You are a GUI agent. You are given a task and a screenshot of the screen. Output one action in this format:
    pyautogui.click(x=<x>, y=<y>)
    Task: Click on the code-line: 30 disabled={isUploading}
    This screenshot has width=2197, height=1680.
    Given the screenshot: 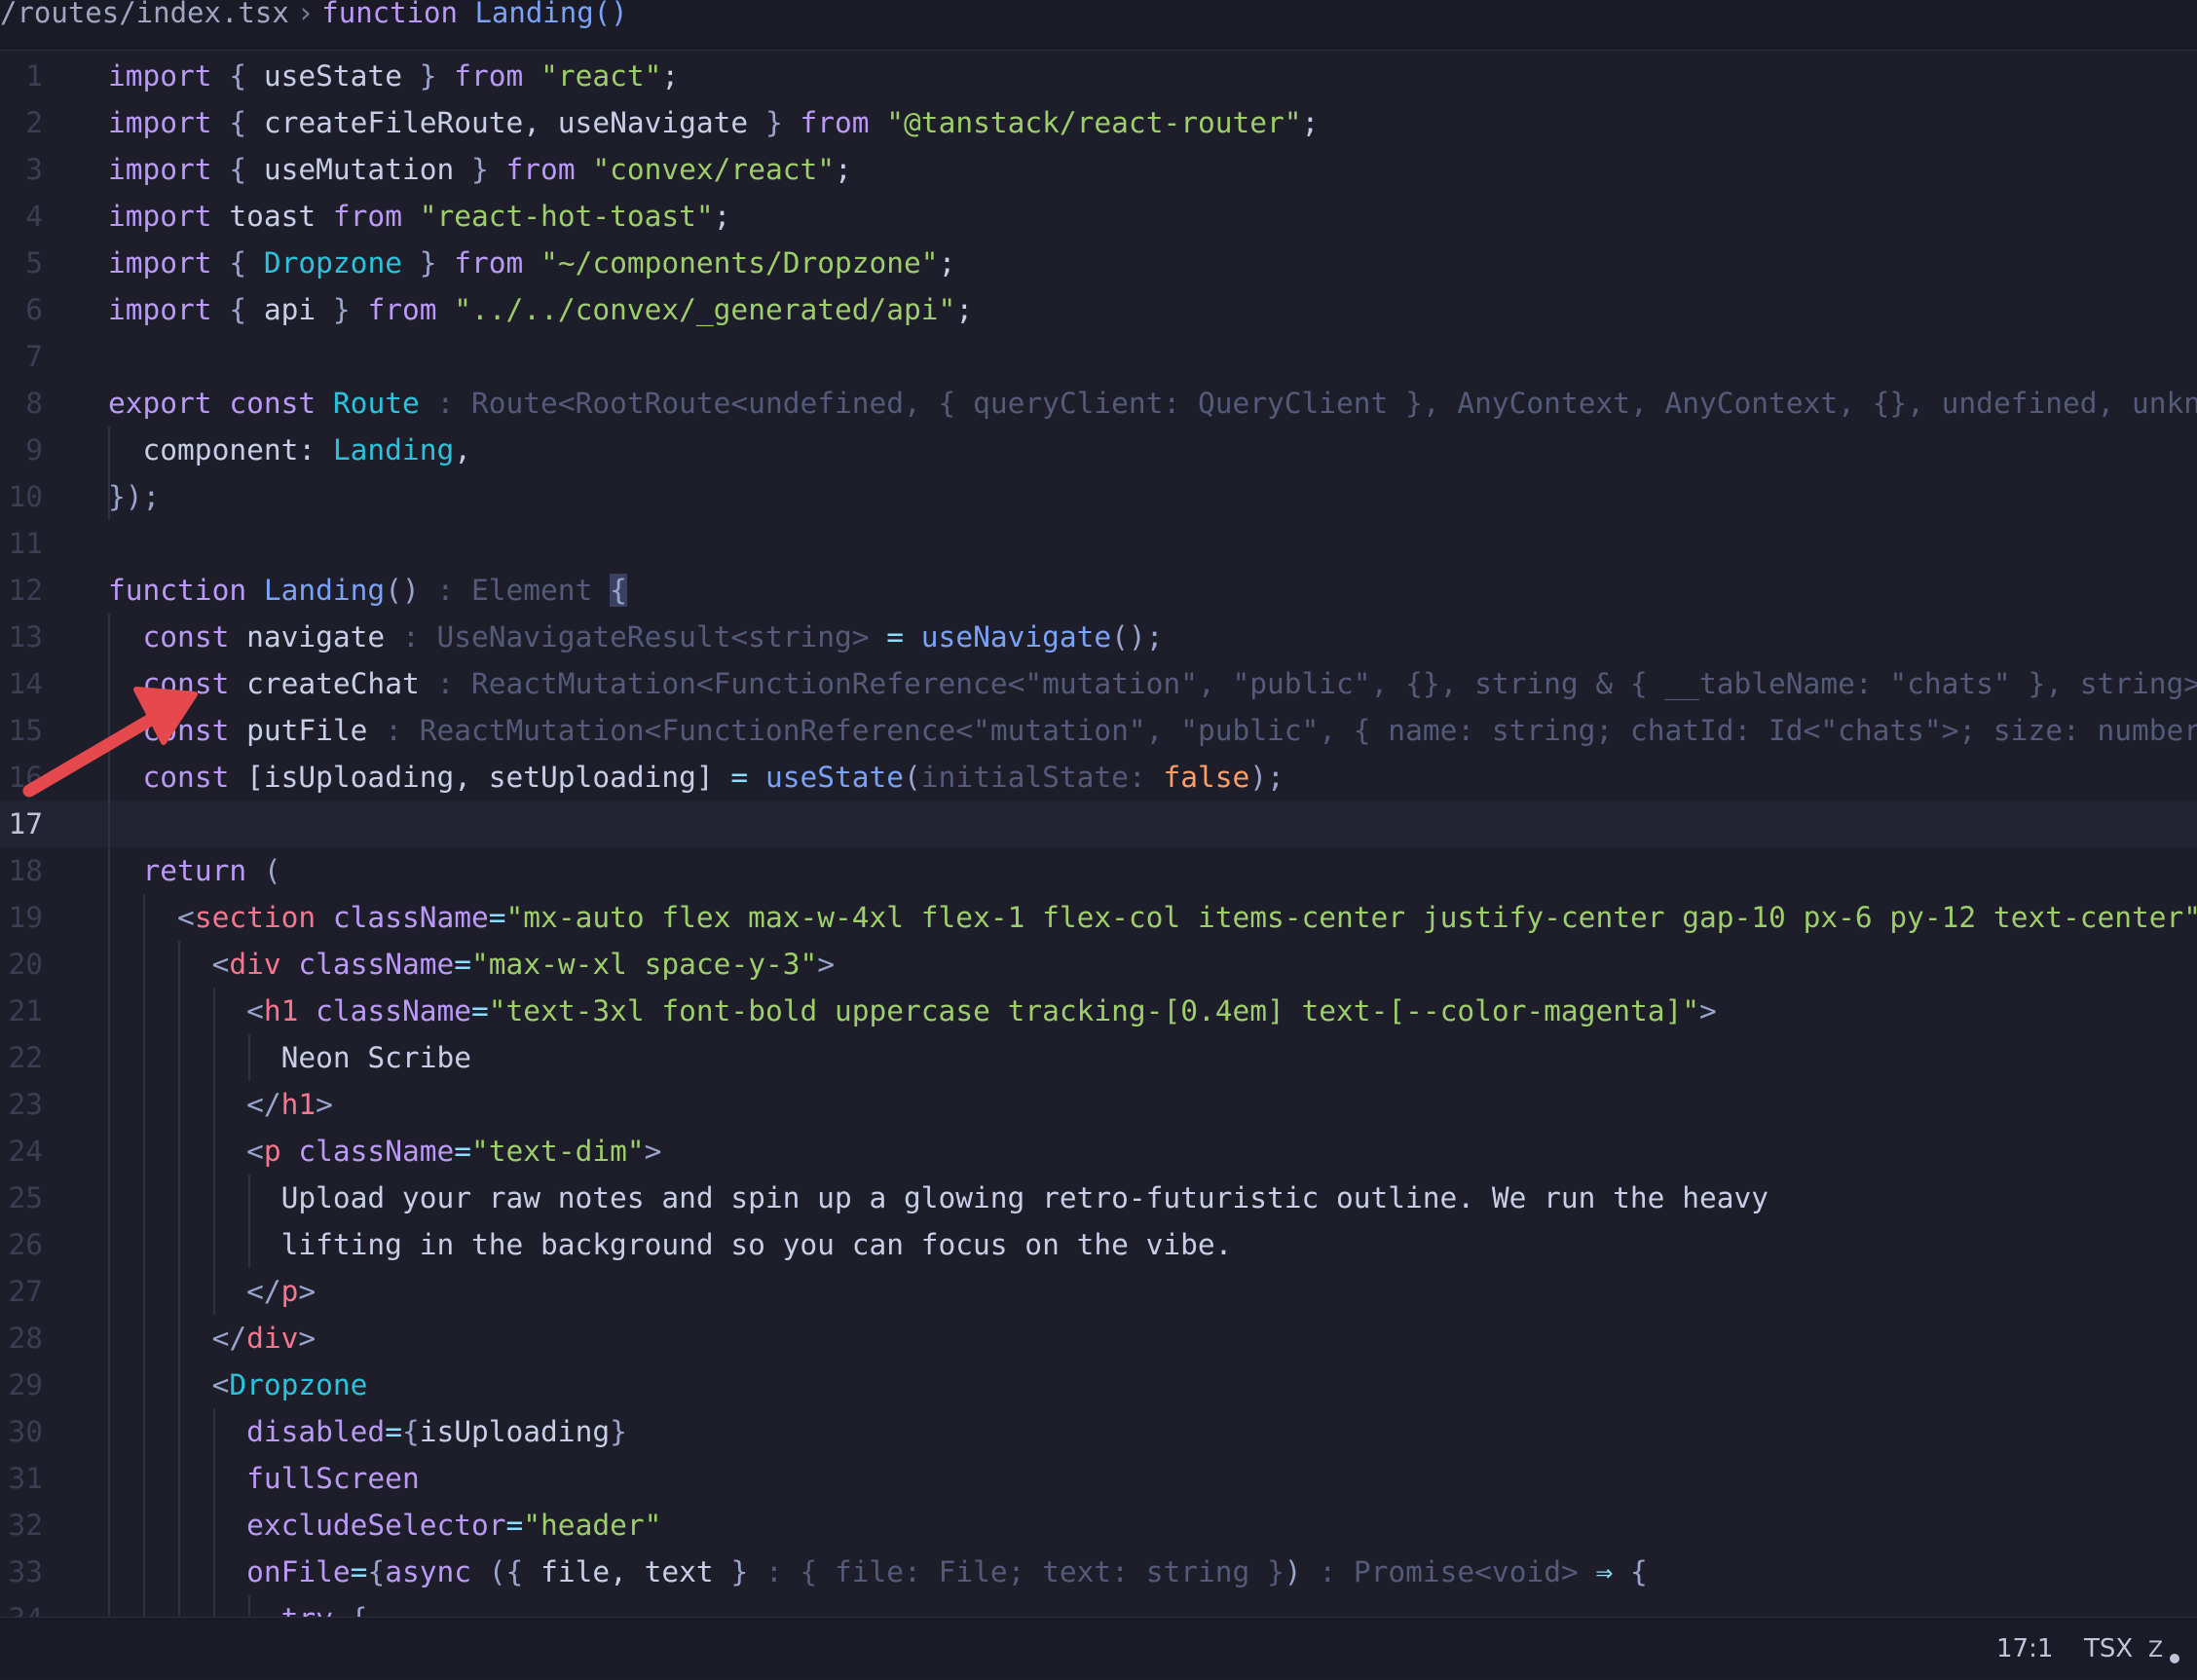 What is the action you would take?
    pyautogui.click(x=1098, y=1431)
    